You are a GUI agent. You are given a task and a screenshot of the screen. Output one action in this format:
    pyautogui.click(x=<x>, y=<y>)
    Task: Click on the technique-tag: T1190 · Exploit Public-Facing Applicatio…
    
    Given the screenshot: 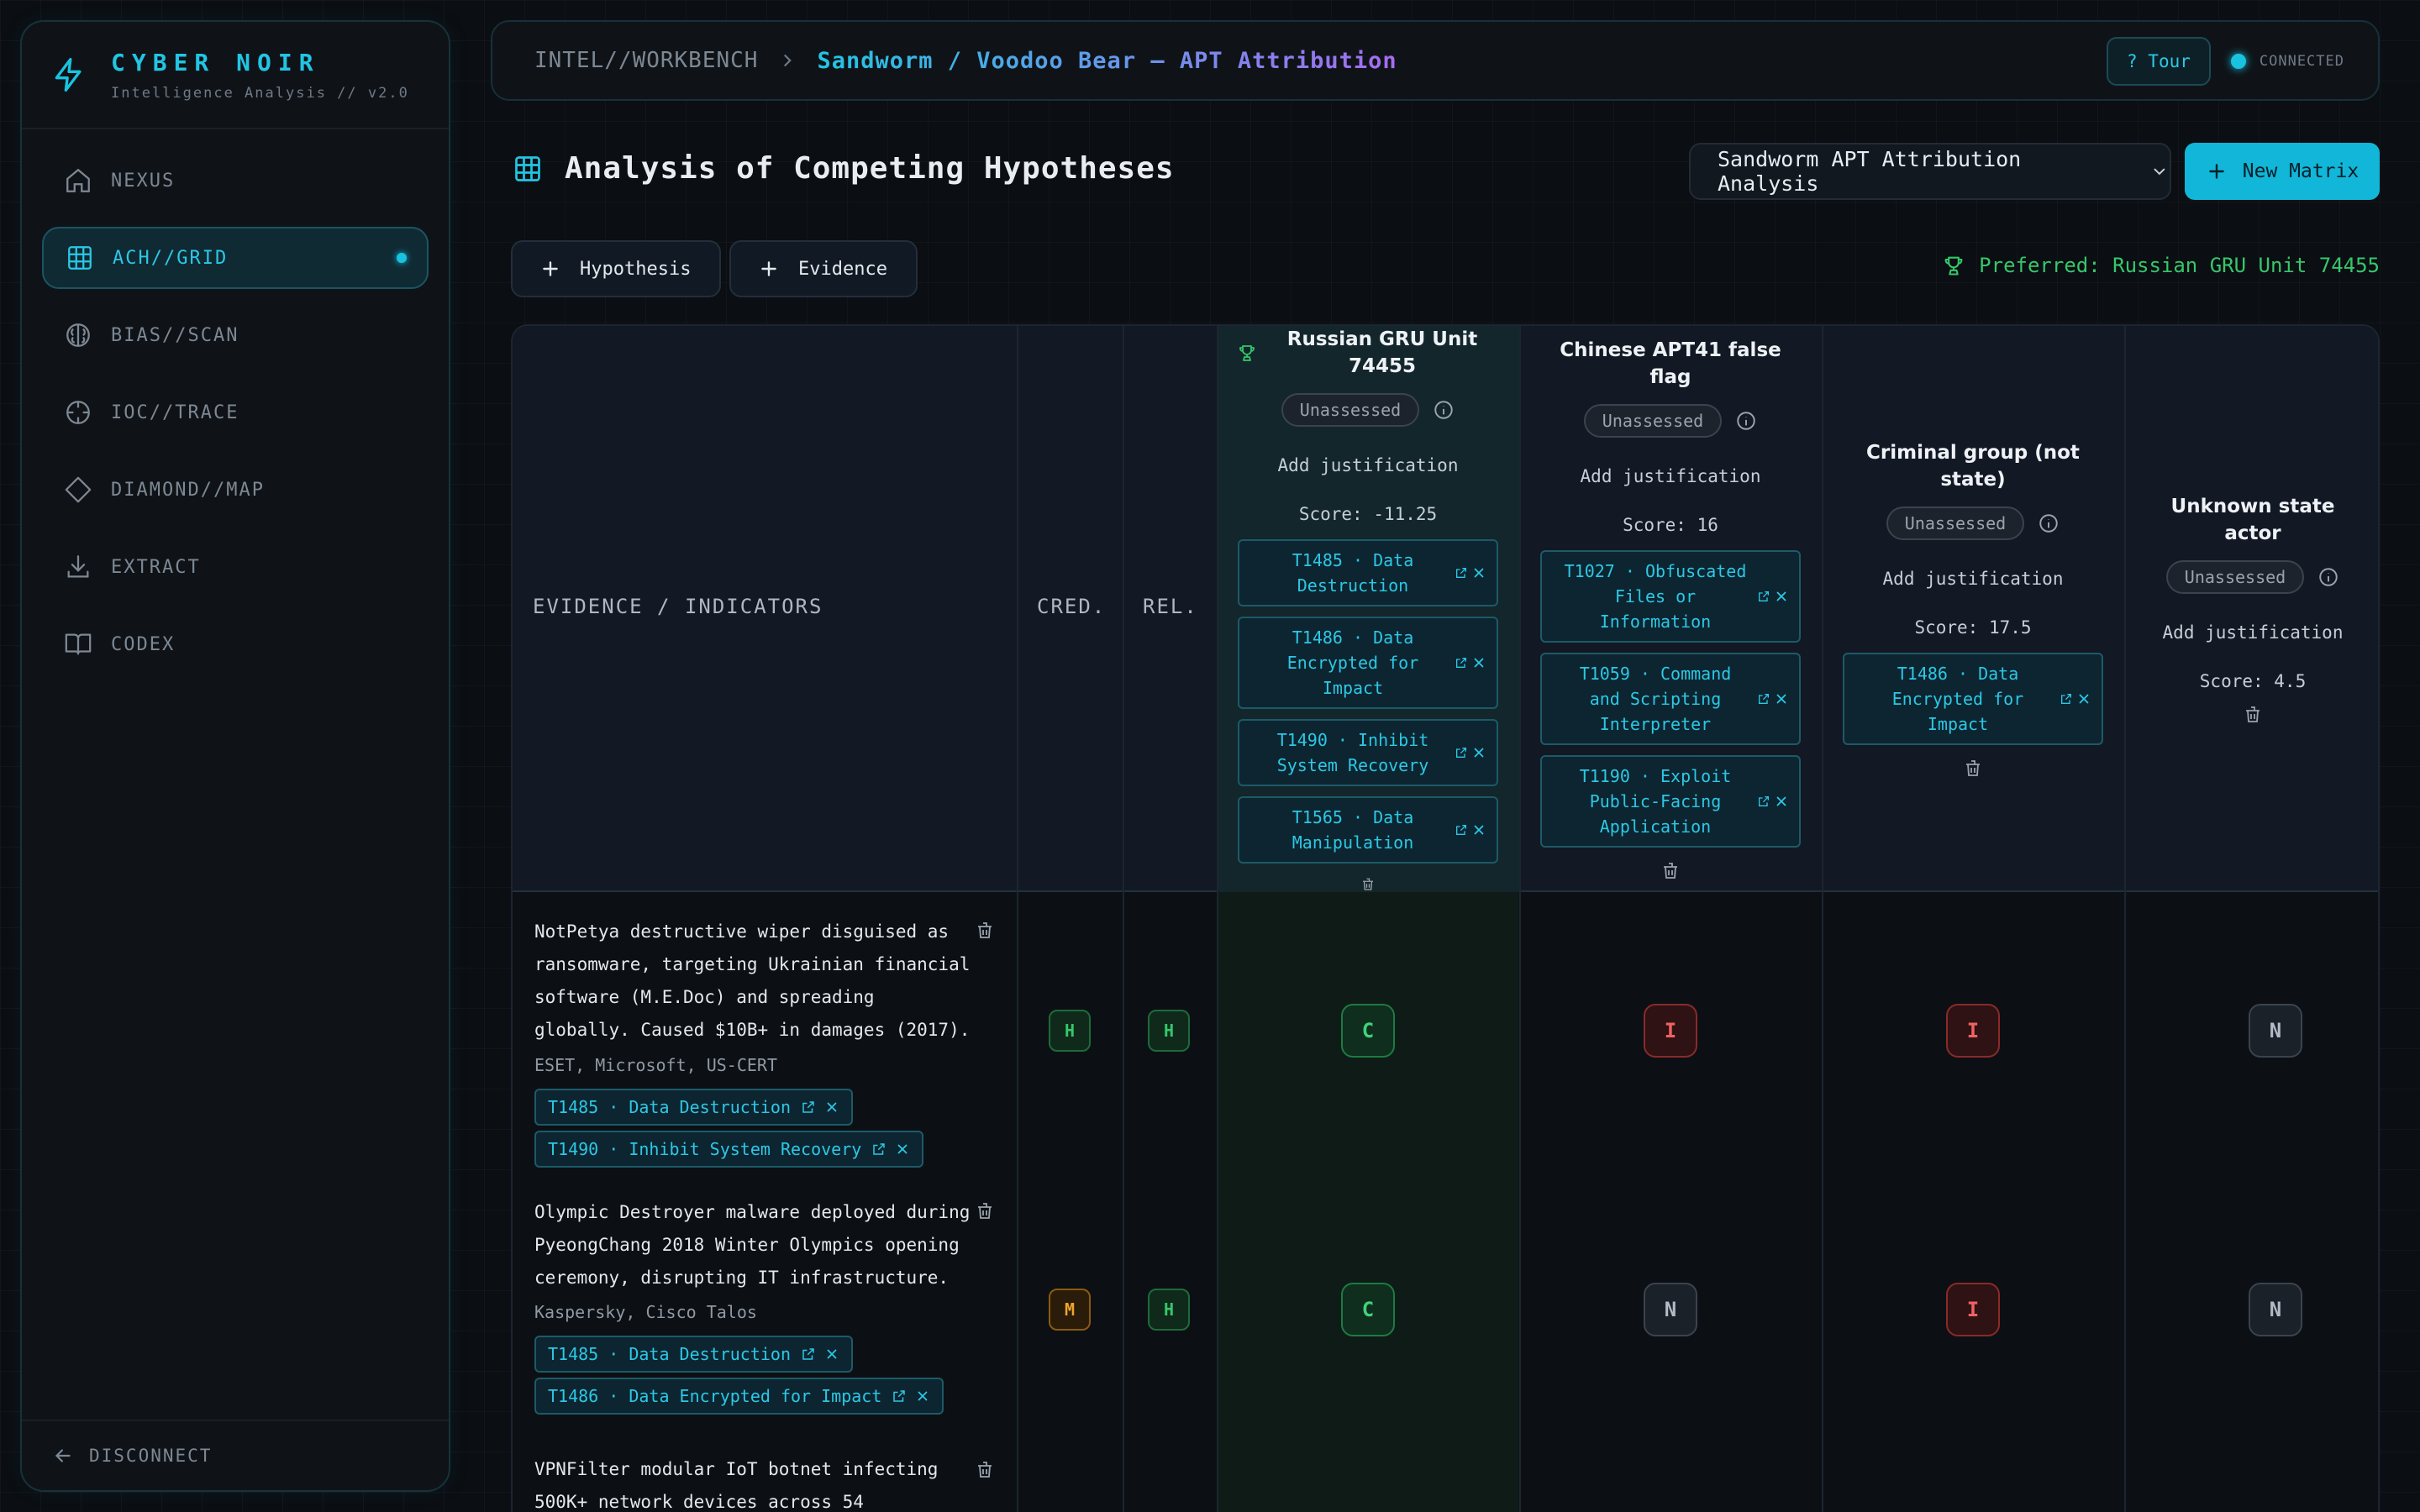 What is the action you would take?
    pyautogui.click(x=1670, y=801)
    